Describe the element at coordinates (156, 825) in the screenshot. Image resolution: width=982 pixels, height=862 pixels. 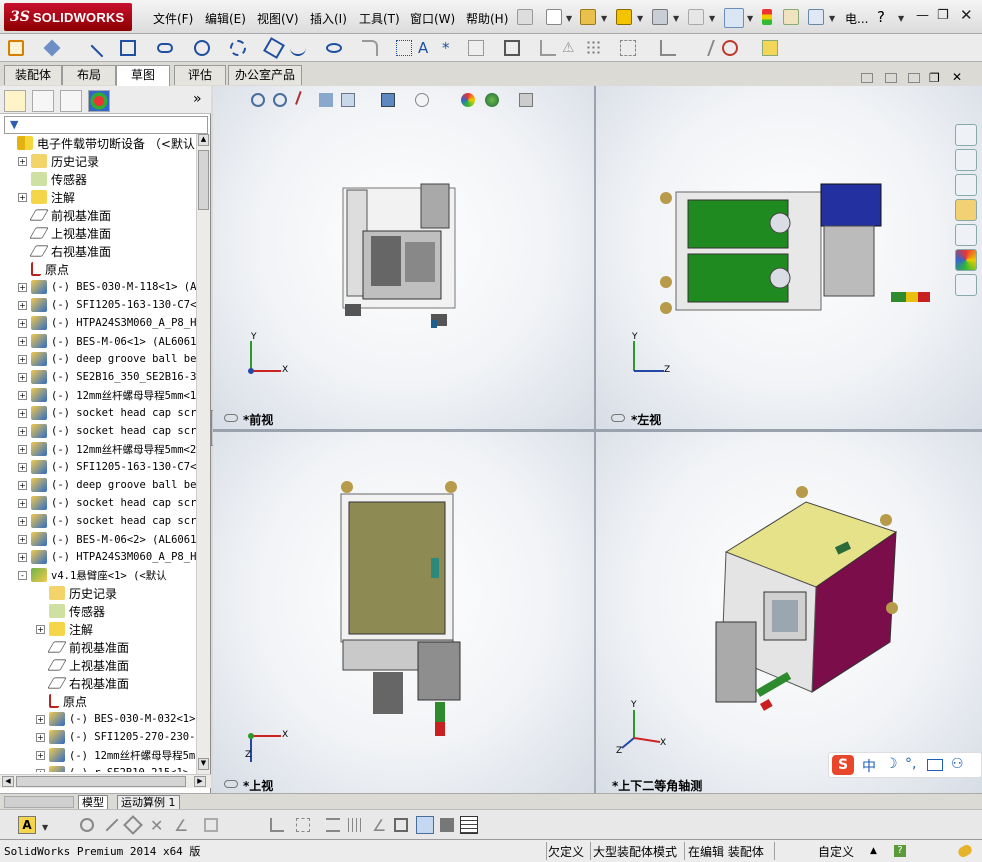
I see `cross-tool-icon: ✕` at that location.